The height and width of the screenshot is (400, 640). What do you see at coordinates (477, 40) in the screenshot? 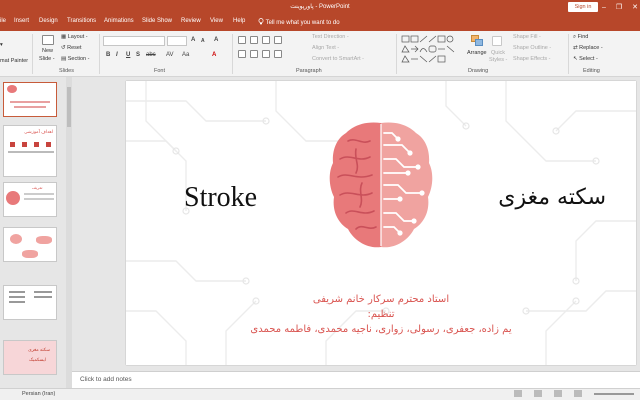
I see `arrange-icon` at bounding box center [477, 40].